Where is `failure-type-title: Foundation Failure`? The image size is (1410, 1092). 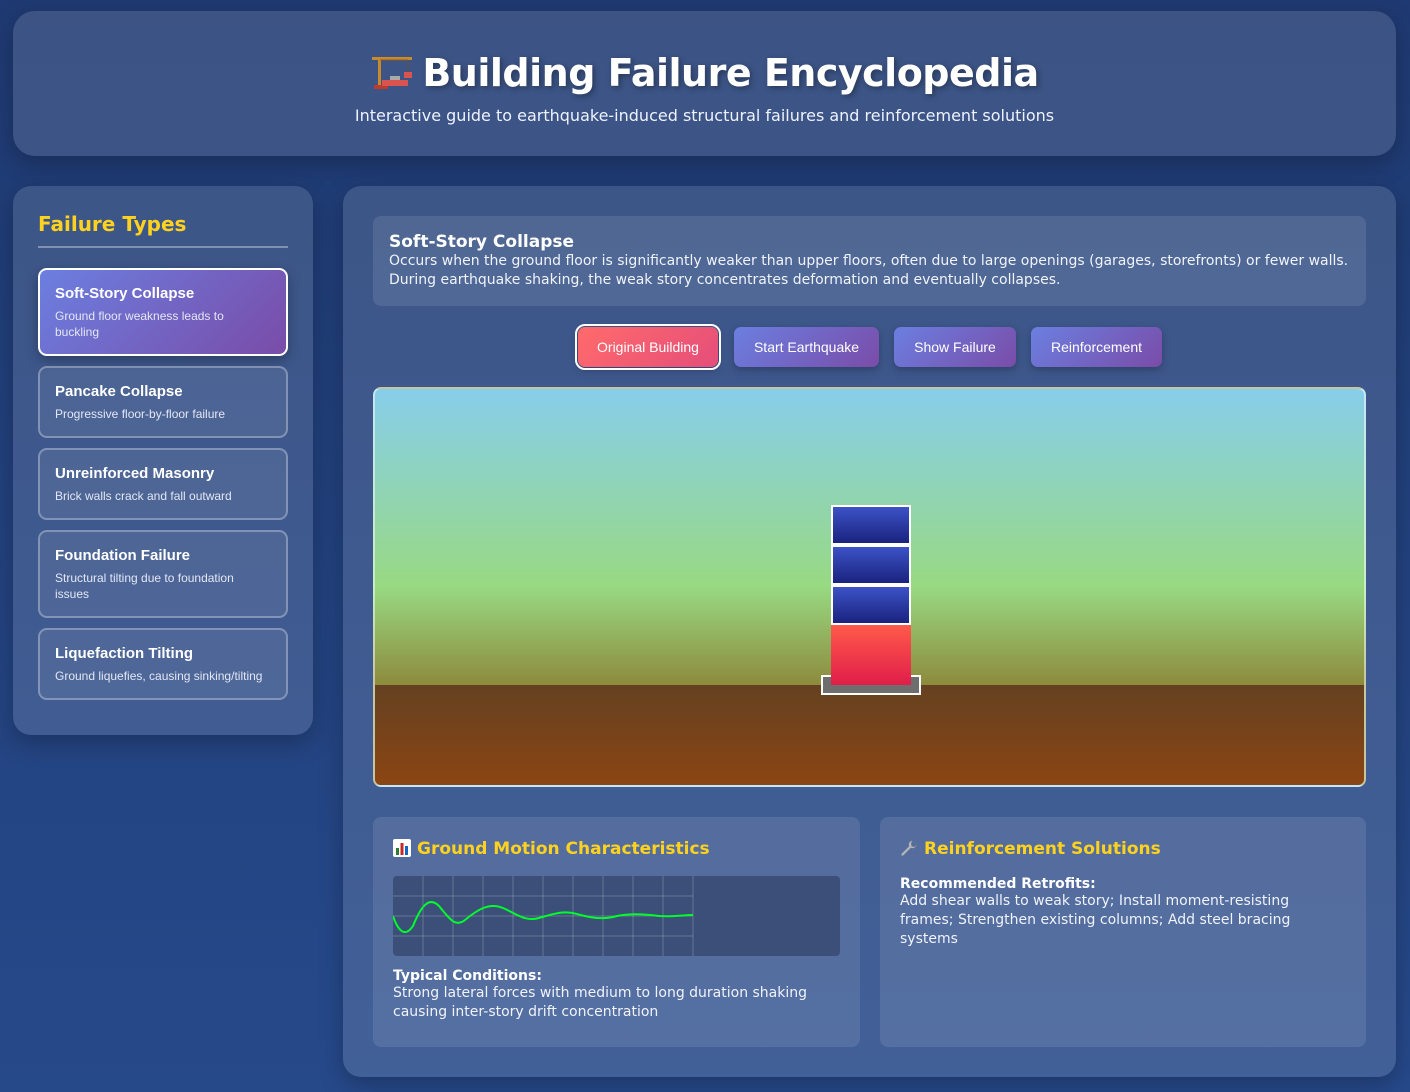 failure-type-title: Foundation Failure is located at coordinates (122, 555).